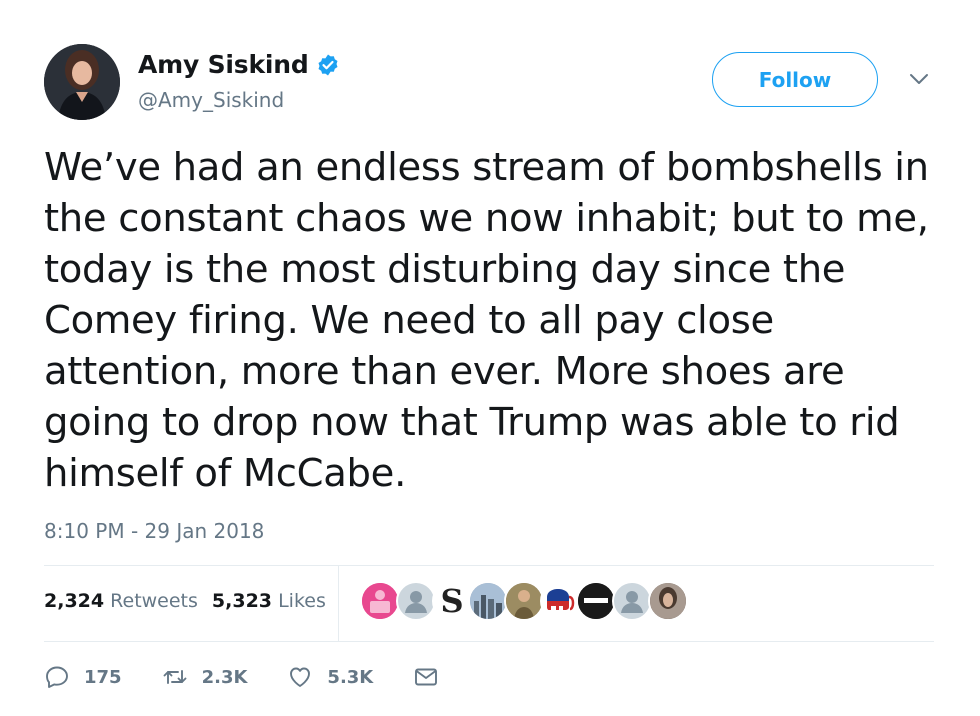 This screenshot has height=716, width=980. What do you see at coordinates (919, 79) in the screenshot?
I see `chevron-down-icon` at bounding box center [919, 79].